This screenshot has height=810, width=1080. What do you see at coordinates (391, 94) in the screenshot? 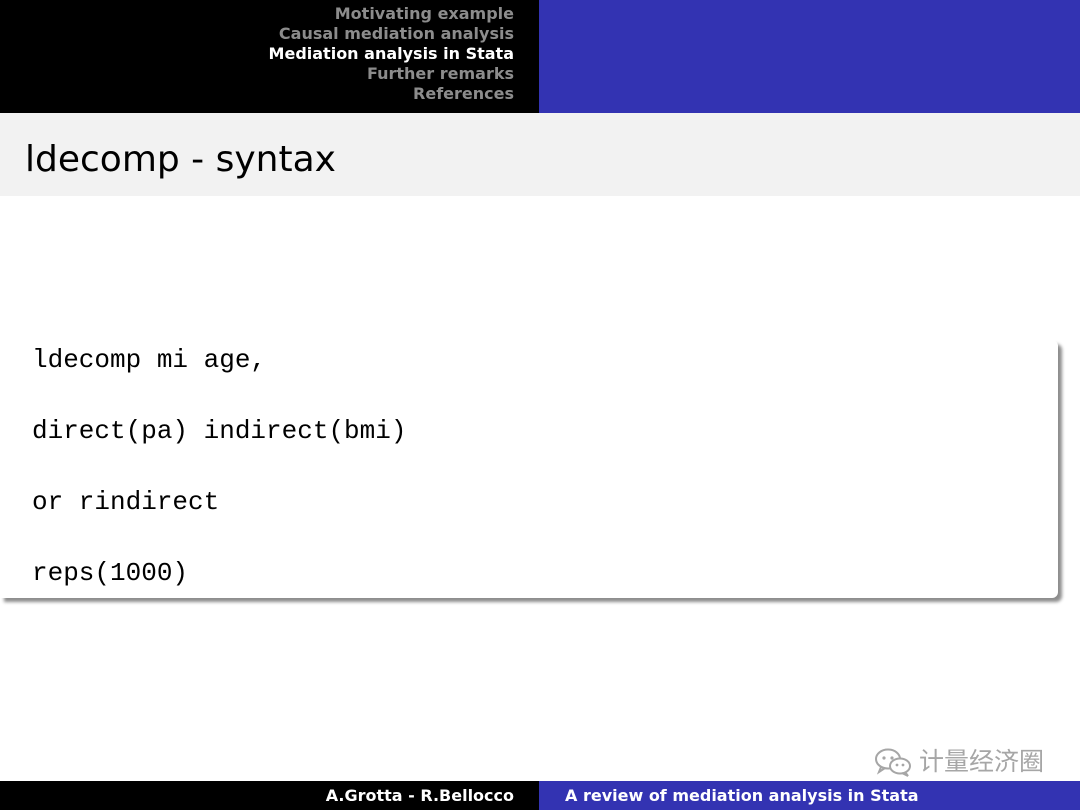
I see `nav-item-references: References` at bounding box center [391, 94].